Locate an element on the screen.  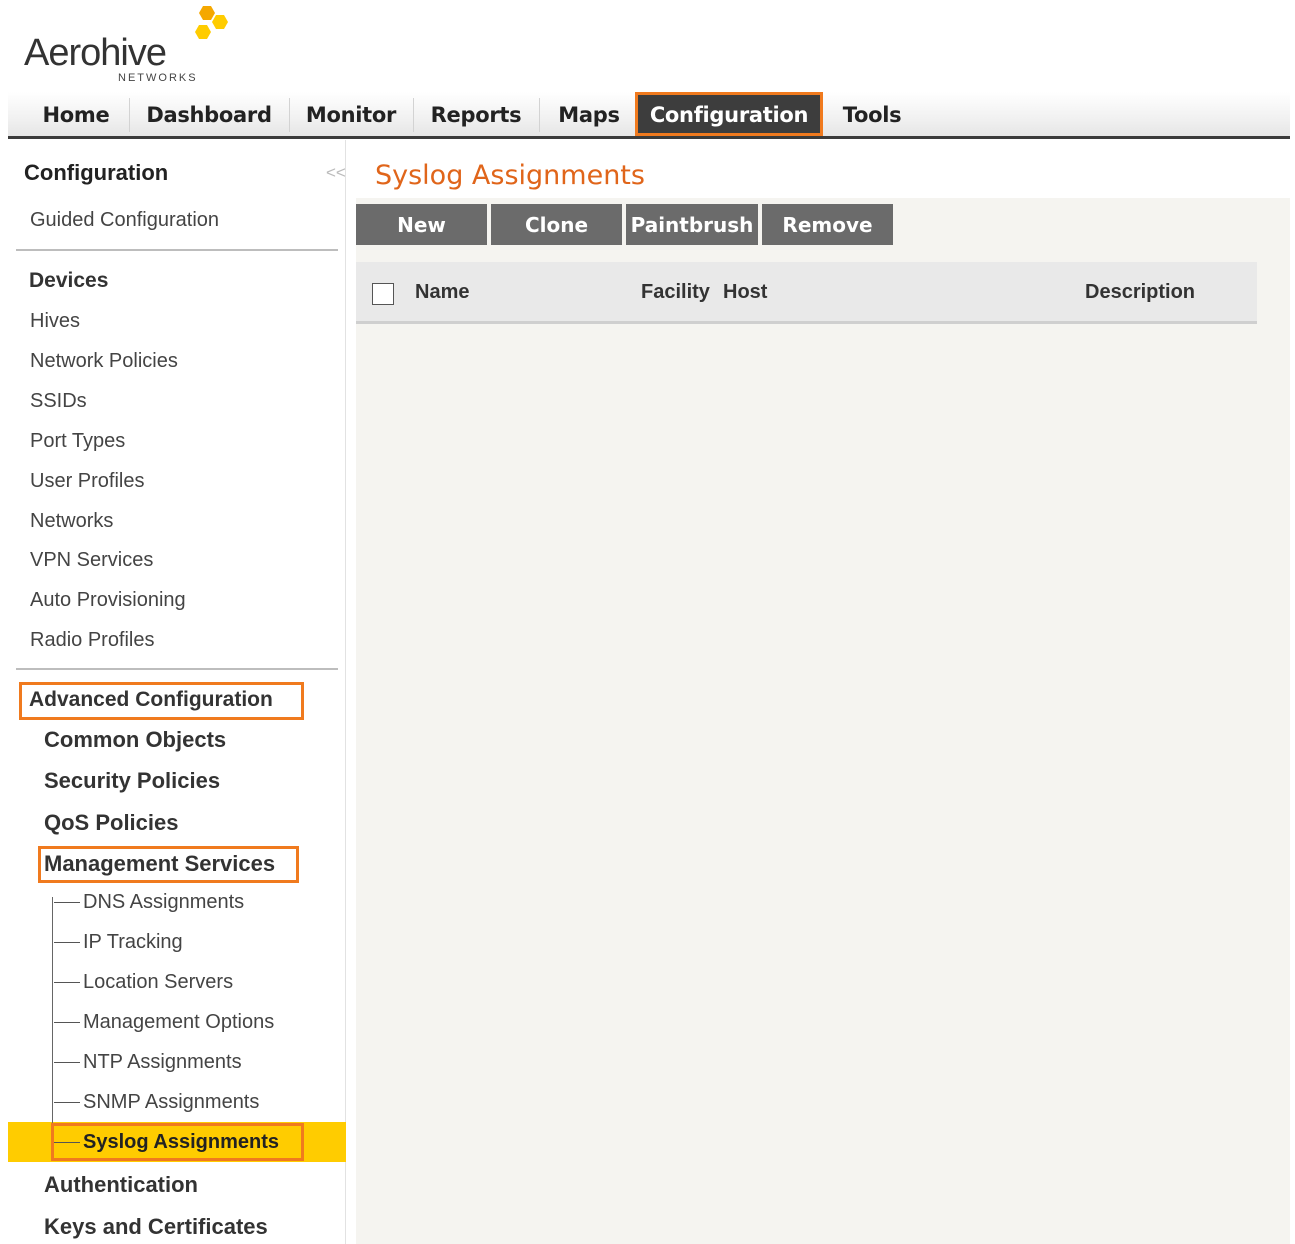
paintbrush-button: Paintbrush is located at coordinates (692, 224).